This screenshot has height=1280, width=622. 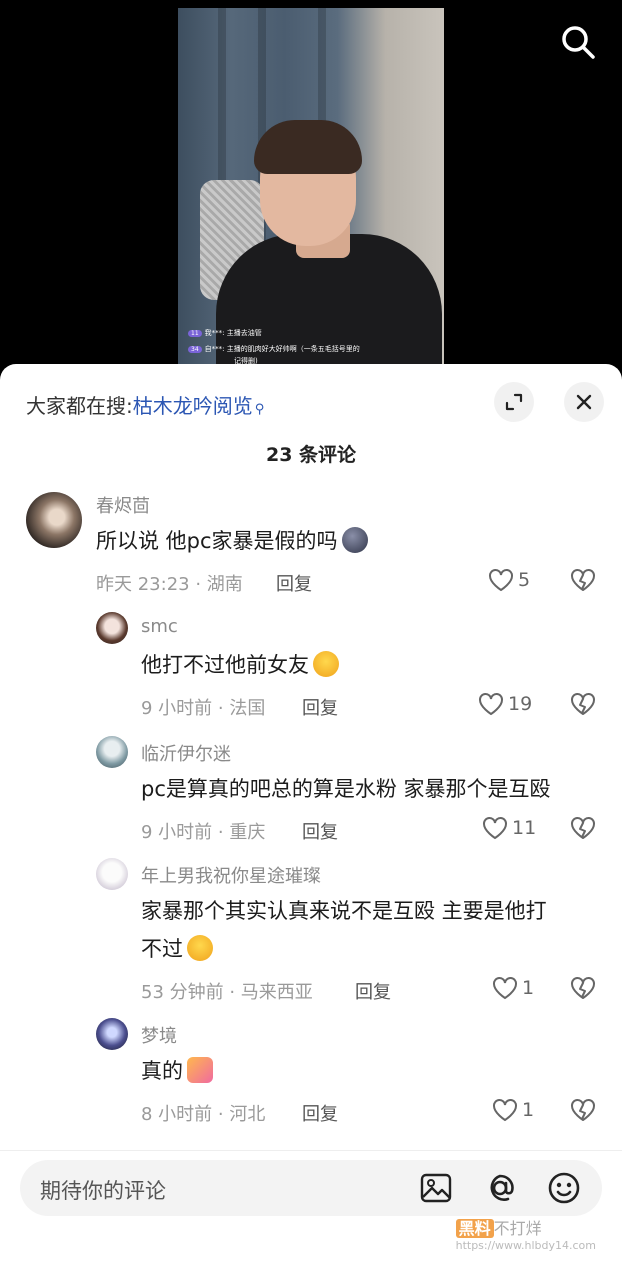 I want to click on chat-text: 主播去油管, so click(x=244, y=333).